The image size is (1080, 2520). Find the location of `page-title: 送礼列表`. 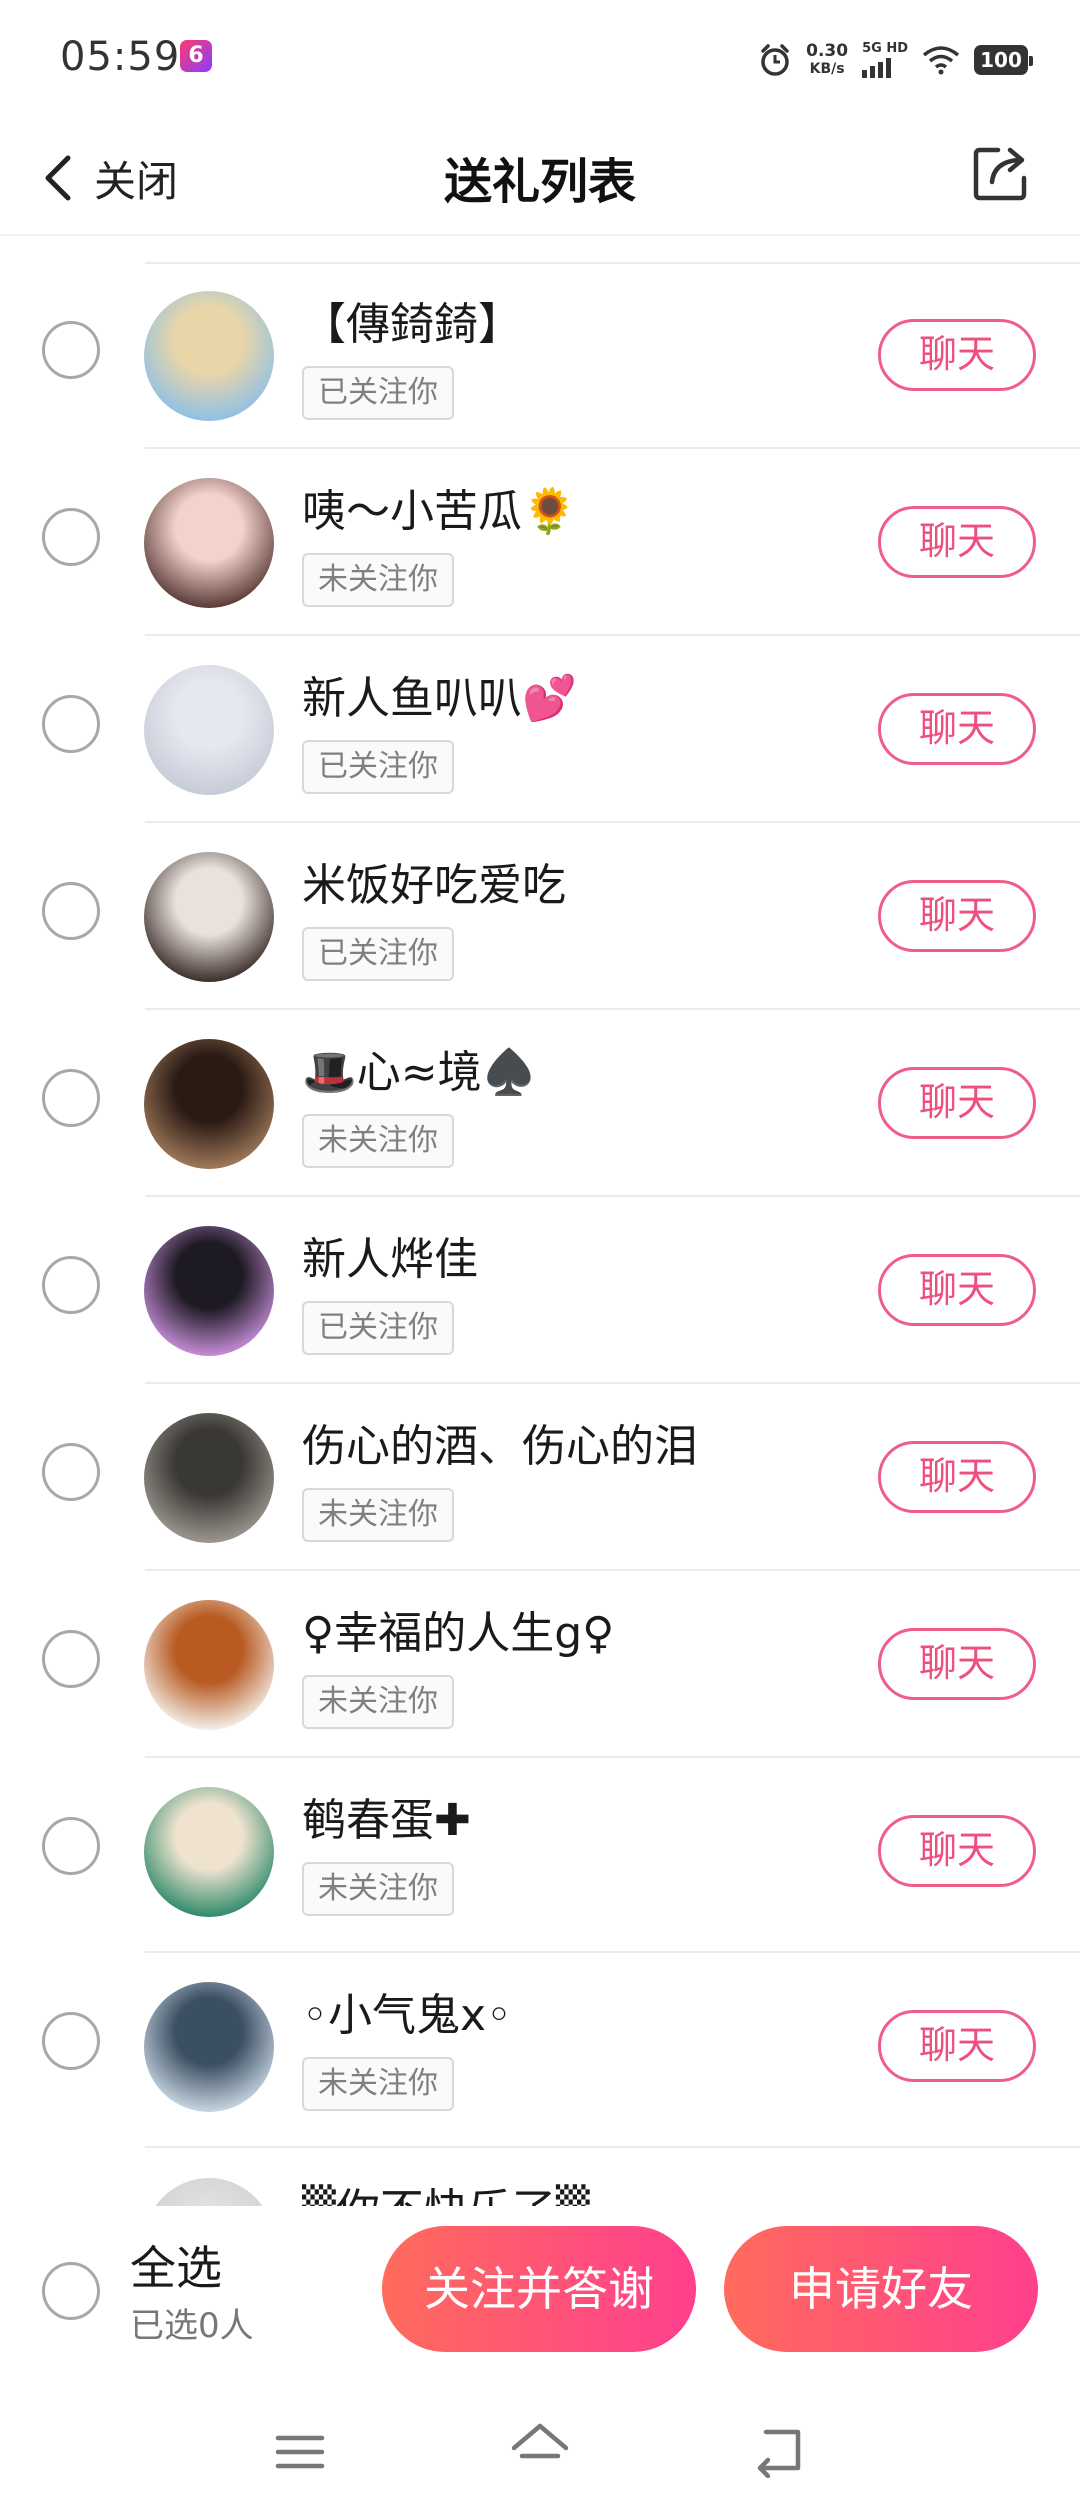

page-title: 送礼列表 is located at coordinates (539, 182).